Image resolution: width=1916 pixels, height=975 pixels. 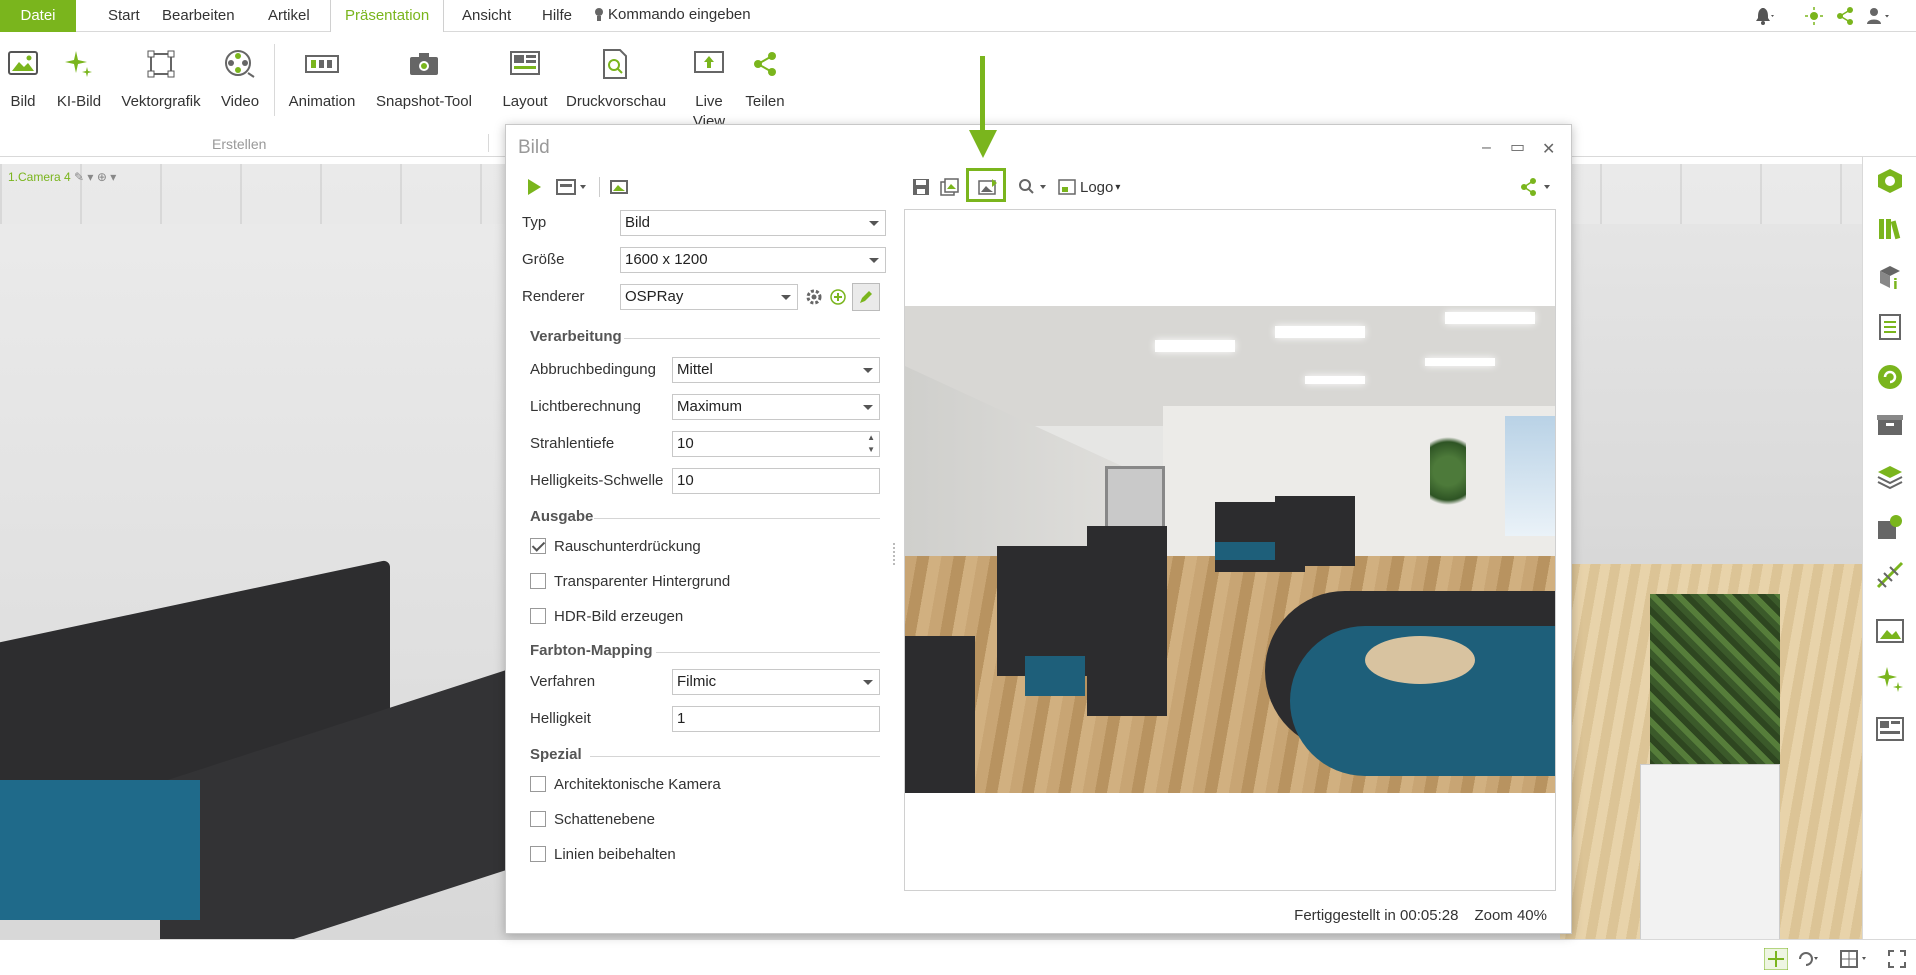 What do you see at coordinates (753, 260) in the screenshot?
I see `groesse-select: 1600 x 1200` at bounding box center [753, 260].